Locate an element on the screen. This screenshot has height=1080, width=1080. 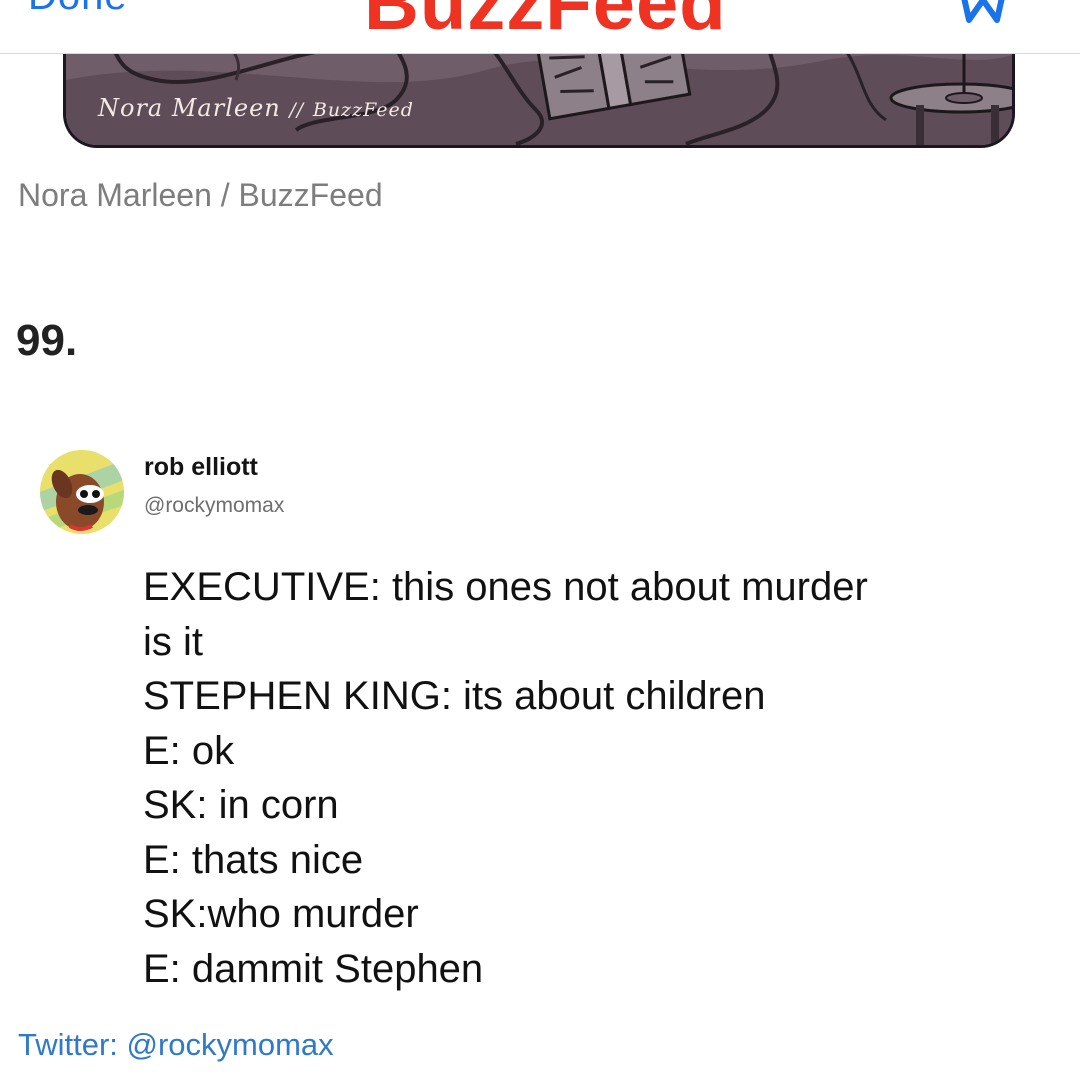
signature-author: Nora Marleen is located at coordinates (189, 108).